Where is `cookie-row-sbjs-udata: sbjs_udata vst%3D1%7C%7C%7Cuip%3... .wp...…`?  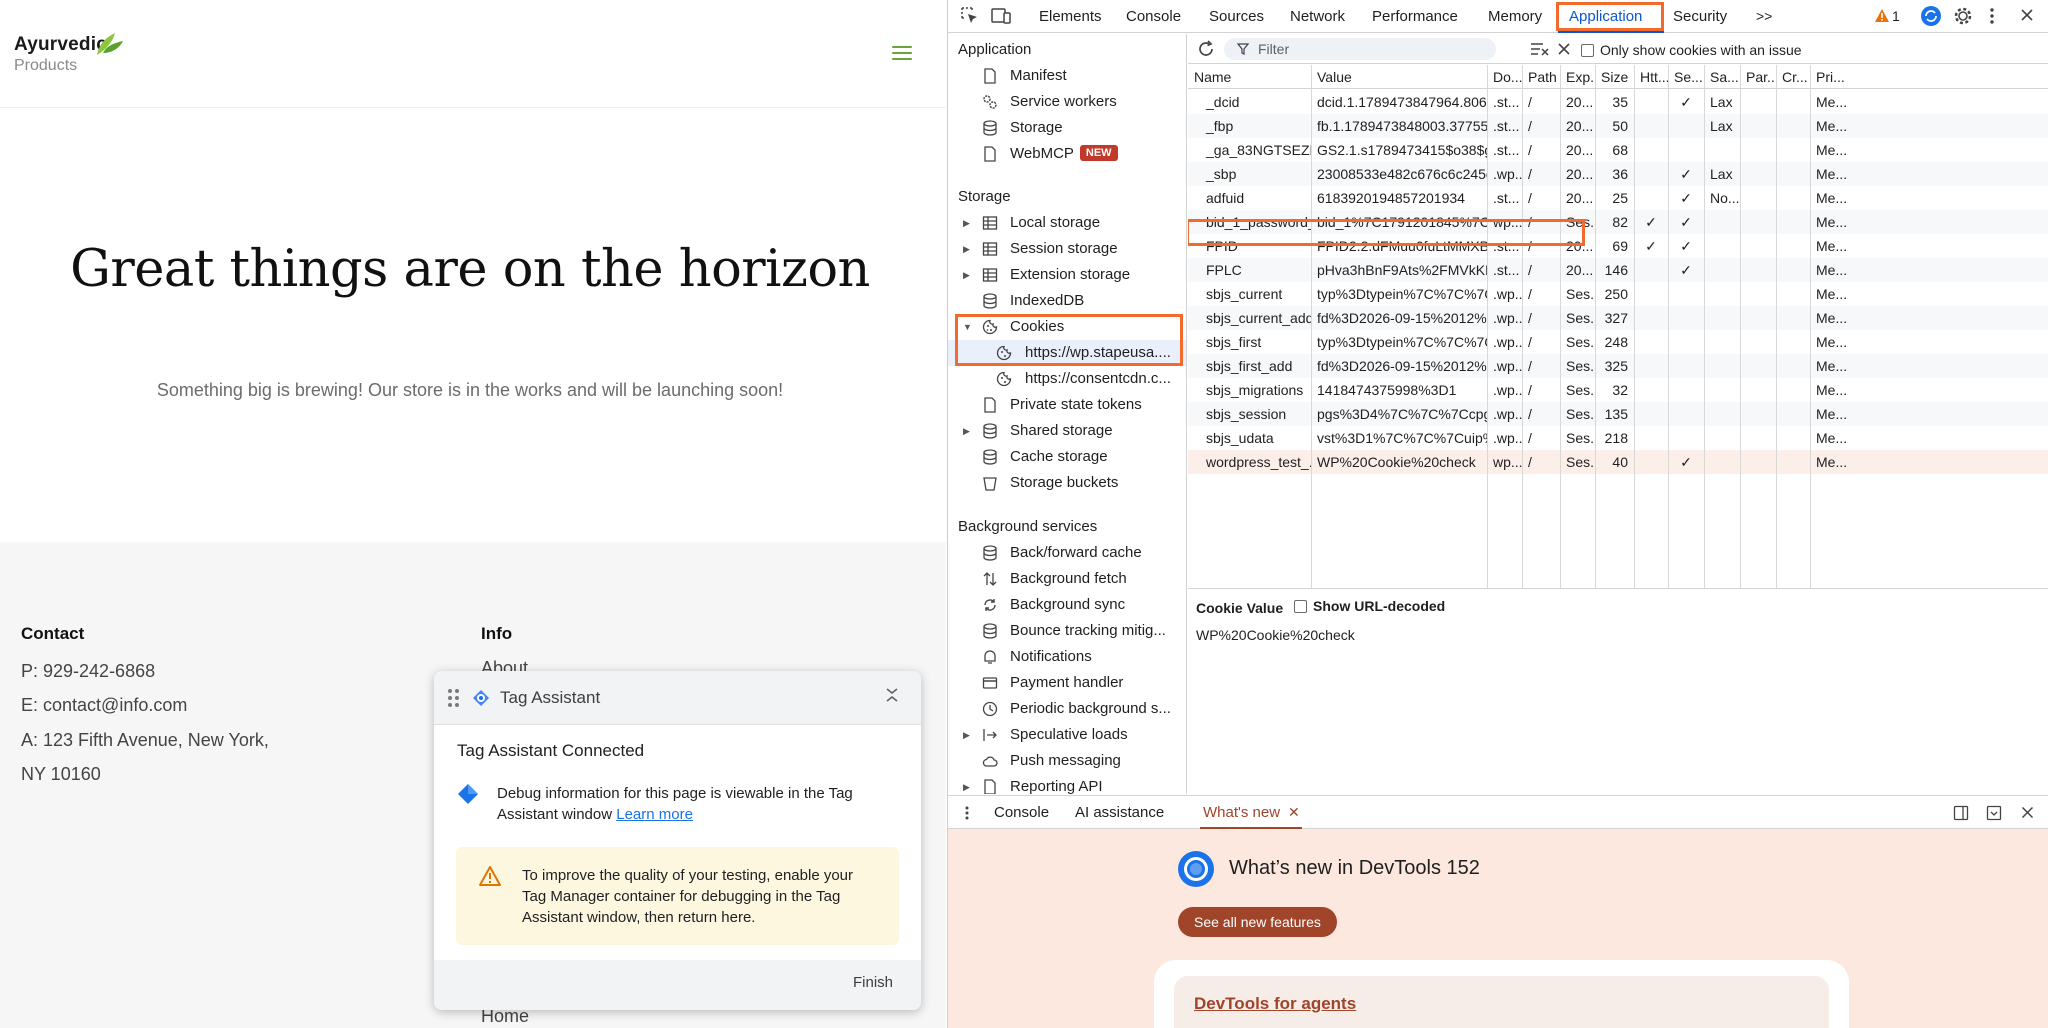
cookie-row-sbjs-udata: sbjs_udata vst%3D1%7C%7C%7Cuip%3... .wp...… is located at coordinates (1618, 438).